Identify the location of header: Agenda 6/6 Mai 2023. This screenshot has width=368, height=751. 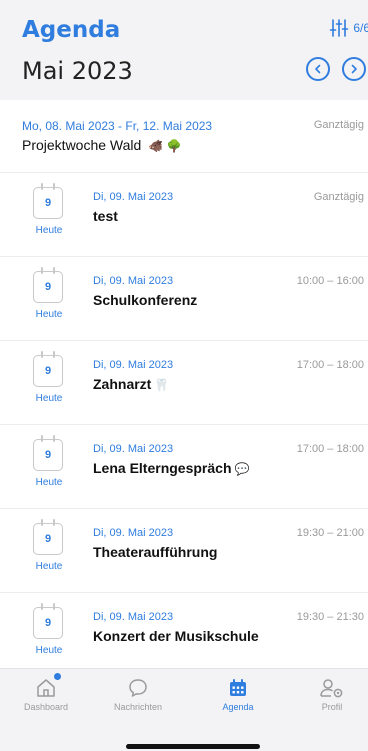
(184, 50).